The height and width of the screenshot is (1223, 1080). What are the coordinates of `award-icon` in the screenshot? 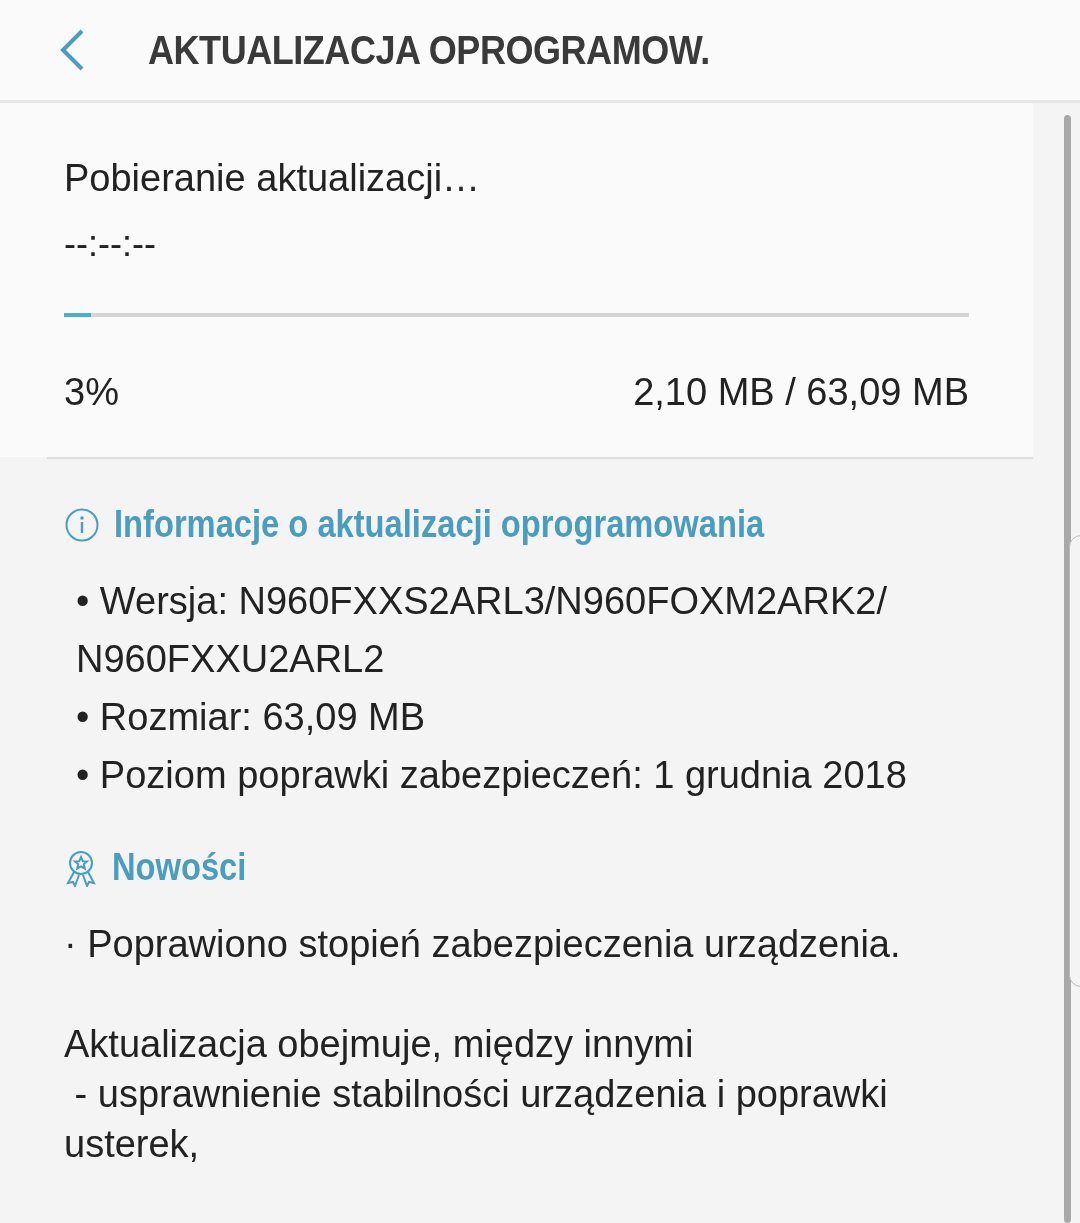 It's located at (81, 867).